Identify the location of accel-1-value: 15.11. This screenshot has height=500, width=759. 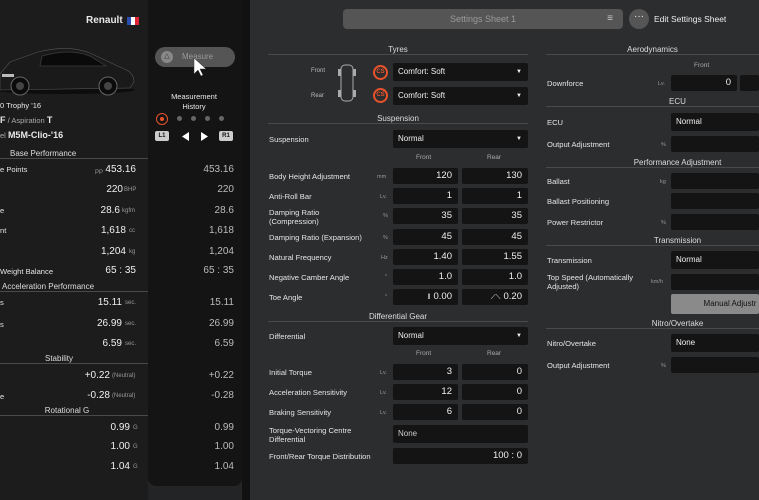
(109, 302).